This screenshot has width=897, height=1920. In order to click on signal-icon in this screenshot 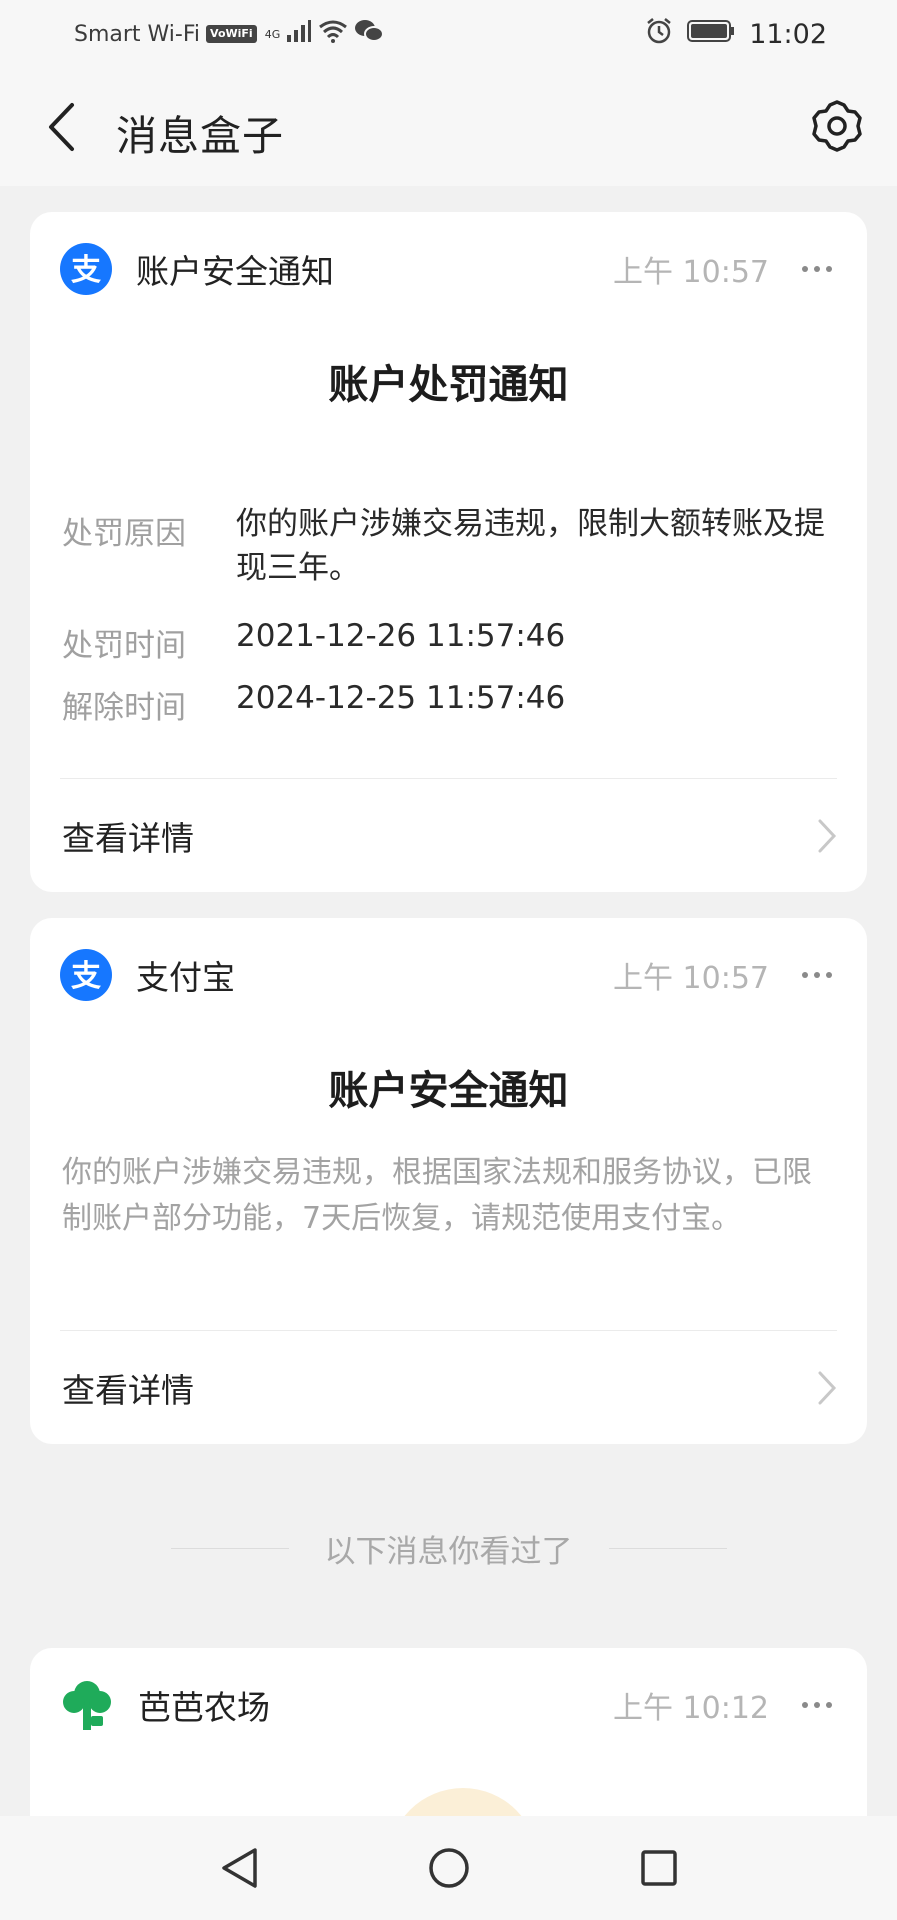, I will do `click(299, 34)`.